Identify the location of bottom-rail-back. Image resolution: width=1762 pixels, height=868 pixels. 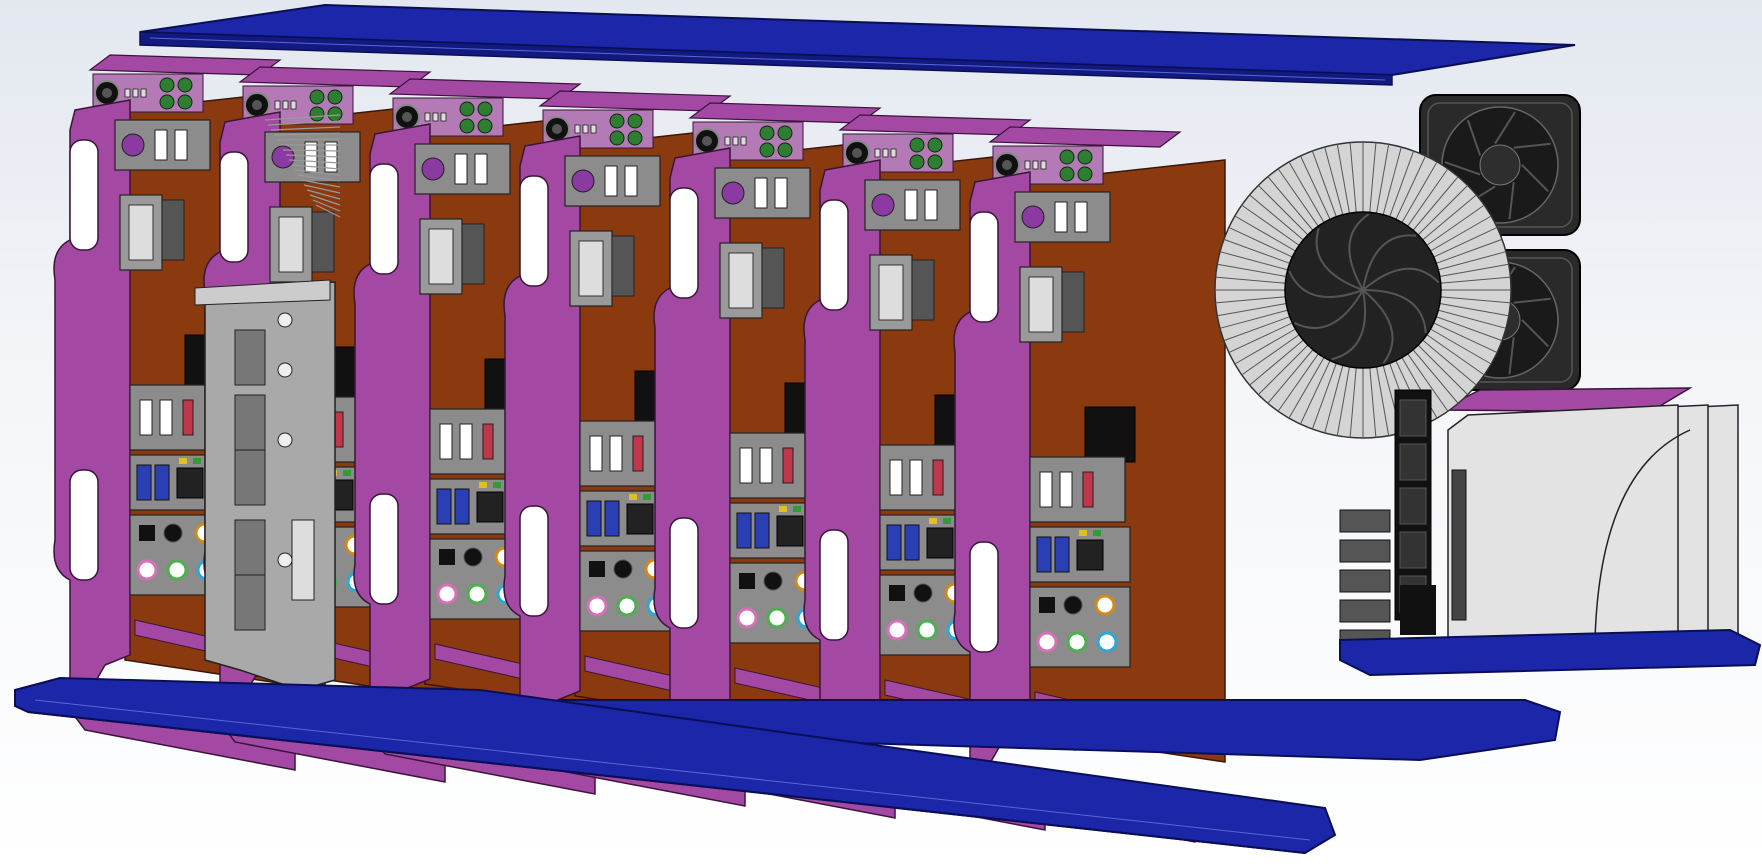
(1550, 652).